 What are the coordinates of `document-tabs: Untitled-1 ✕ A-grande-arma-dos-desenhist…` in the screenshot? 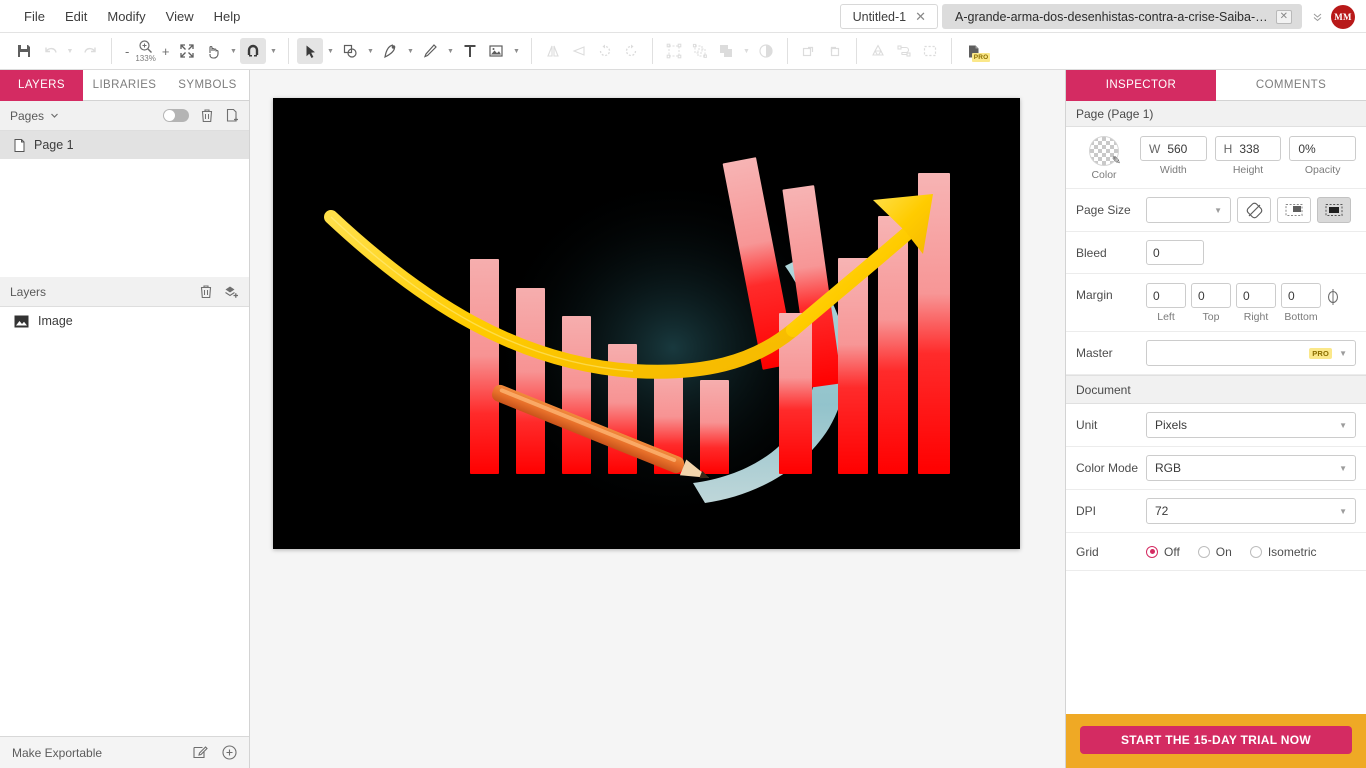 It's located at (1100, 16).